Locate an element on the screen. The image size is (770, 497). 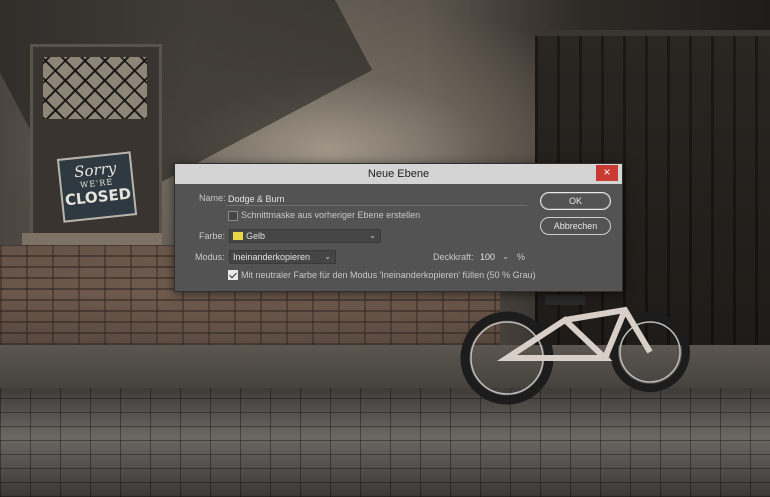
color-select: Gelb ⌄ is located at coordinates (305, 236).